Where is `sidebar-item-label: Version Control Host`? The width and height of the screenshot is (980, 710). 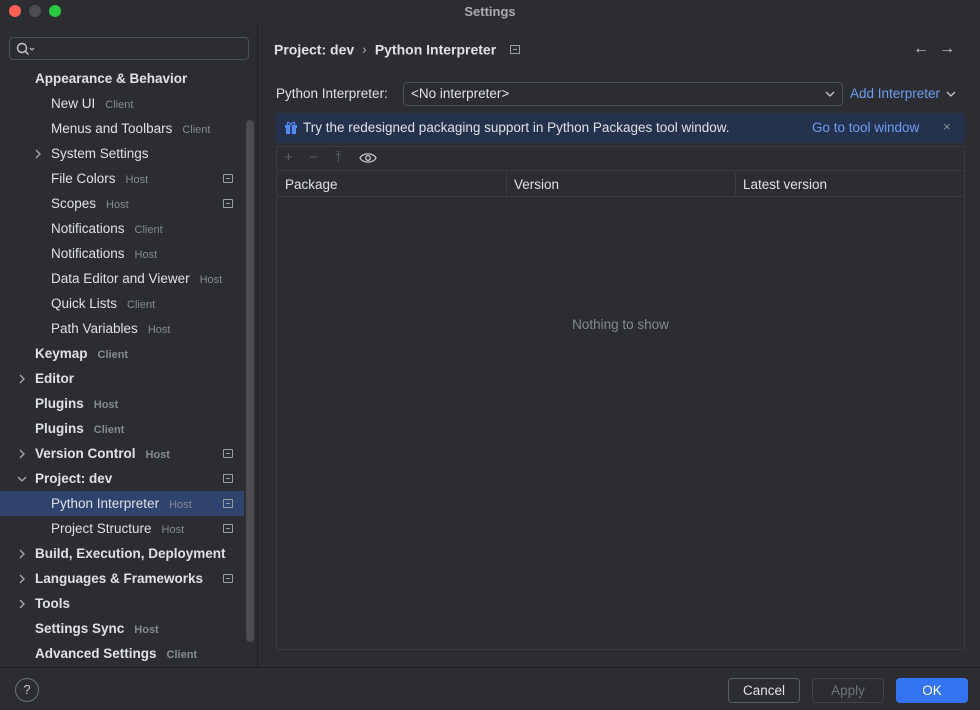 sidebar-item-label: Version Control Host is located at coordinates (102, 454).